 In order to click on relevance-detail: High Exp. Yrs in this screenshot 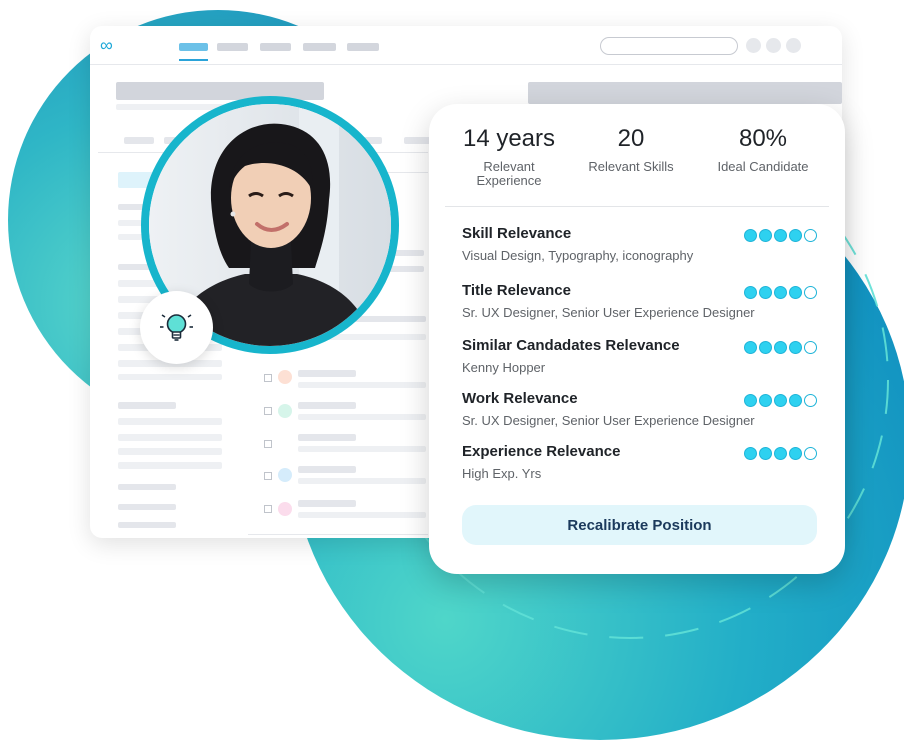, I will do `click(502, 473)`.